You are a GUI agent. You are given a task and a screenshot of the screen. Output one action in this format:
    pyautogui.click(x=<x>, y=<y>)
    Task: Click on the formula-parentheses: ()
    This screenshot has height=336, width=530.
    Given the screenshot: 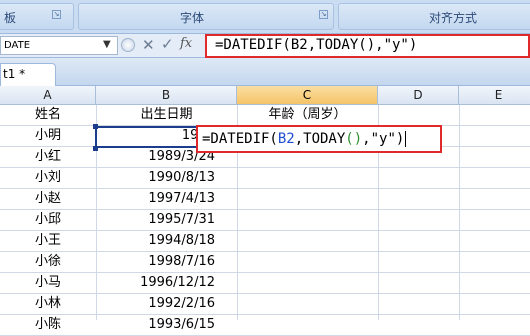 What is the action you would take?
    pyautogui.click(x=354, y=139)
    